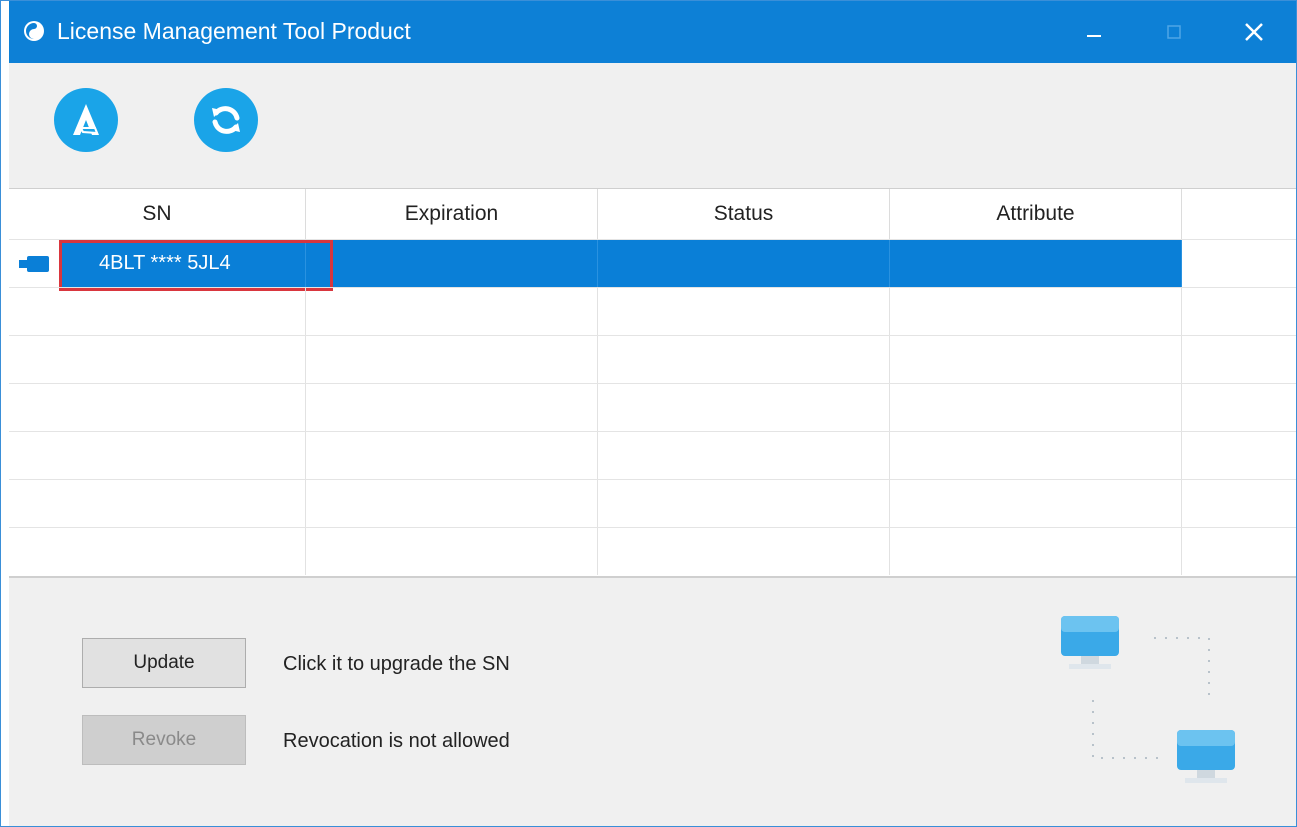 This screenshot has width=1297, height=827. I want to click on window-title: License Management Tool Product, so click(234, 31).